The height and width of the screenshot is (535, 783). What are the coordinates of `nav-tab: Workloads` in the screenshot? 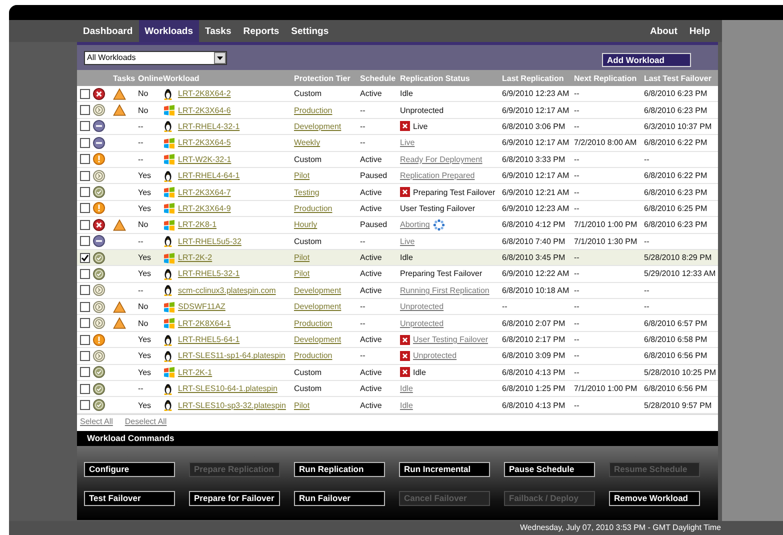 It's located at (169, 31).